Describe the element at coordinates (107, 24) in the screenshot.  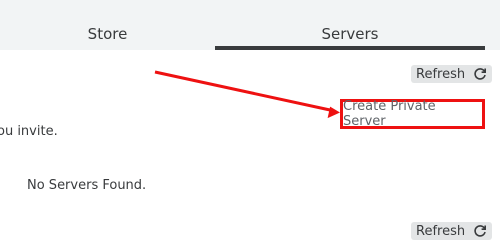
I see `tab-store: Store` at that location.